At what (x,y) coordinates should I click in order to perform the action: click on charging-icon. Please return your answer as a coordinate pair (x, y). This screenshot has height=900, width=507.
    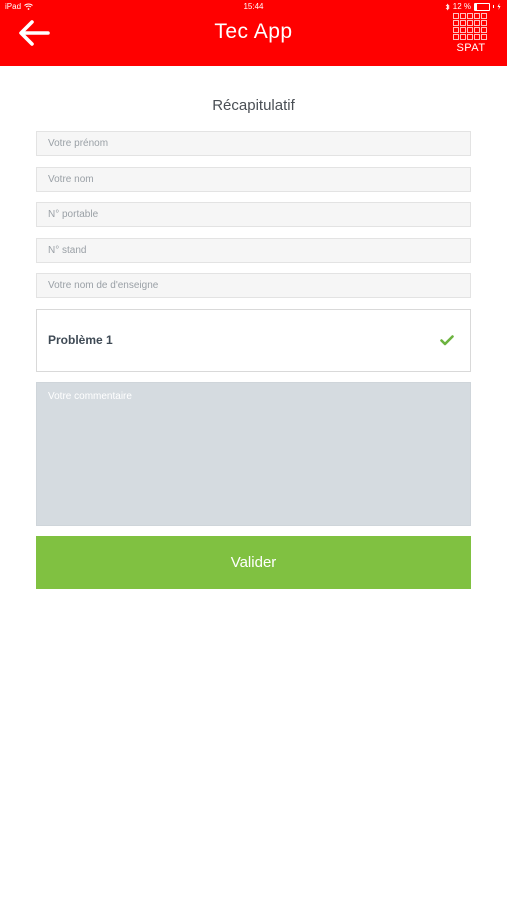
    Looking at the image, I should click on (499, 6).